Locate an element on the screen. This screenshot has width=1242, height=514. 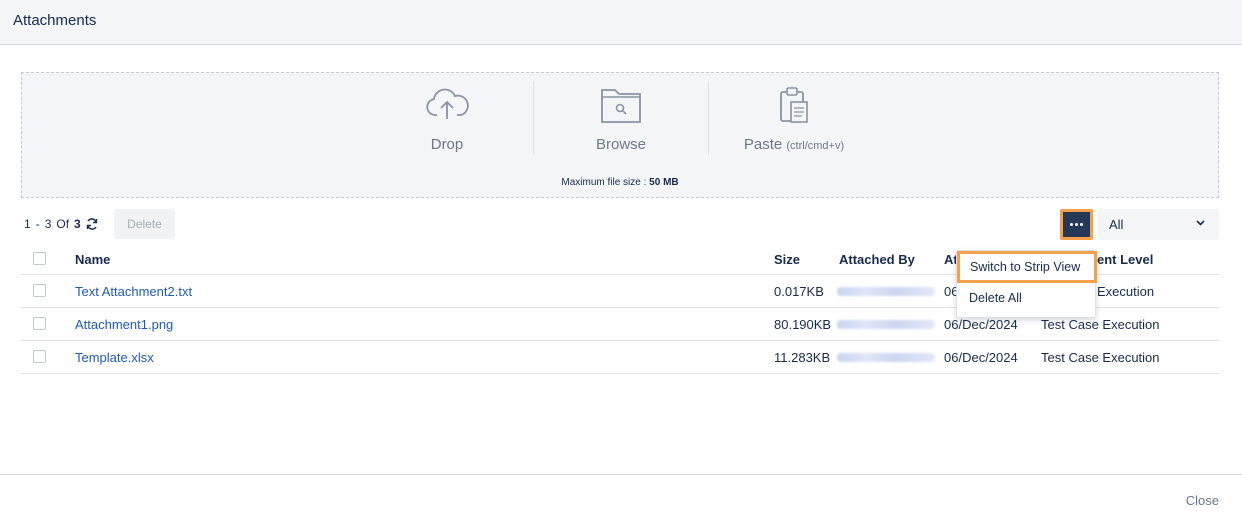
attachment-filter-select: All is located at coordinates (1158, 224).